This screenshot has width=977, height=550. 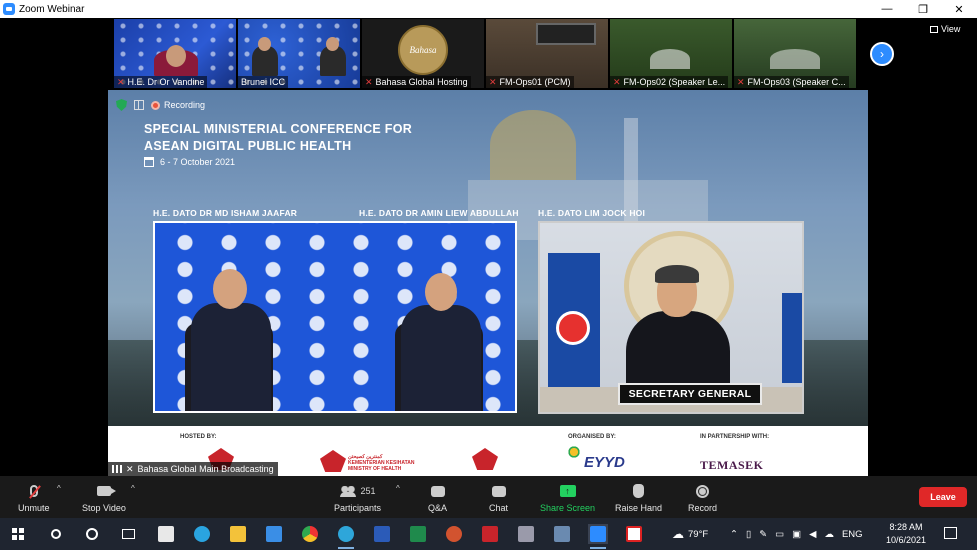 What do you see at coordinates (690, 534) in the screenshot?
I see `weather-widget: ☁ 79°F` at bounding box center [690, 534].